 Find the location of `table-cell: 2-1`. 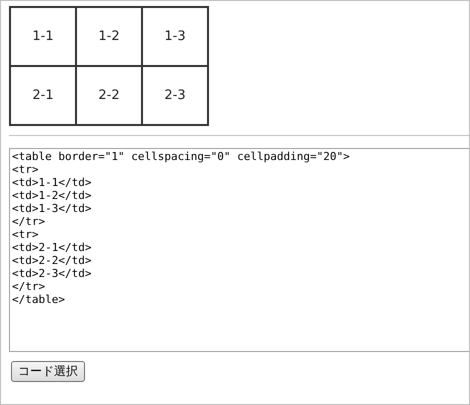

table-cell: 2-1 is located at coordinates (43, 95).